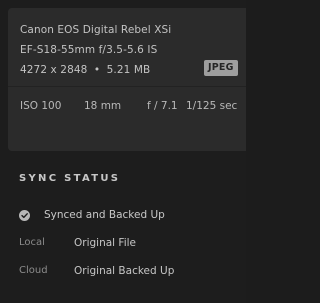  I want to click on camera-model: Canon EOS Digital Rebel XSi, so click(96, 30).